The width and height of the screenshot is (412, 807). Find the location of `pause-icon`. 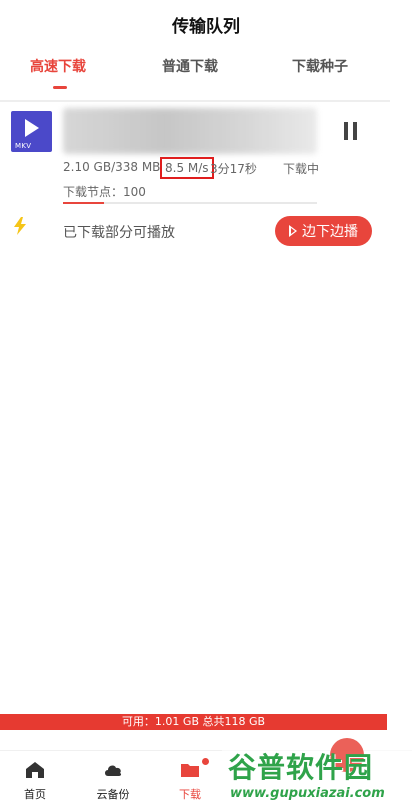

pause-icon is located at coordinates (351, 131).